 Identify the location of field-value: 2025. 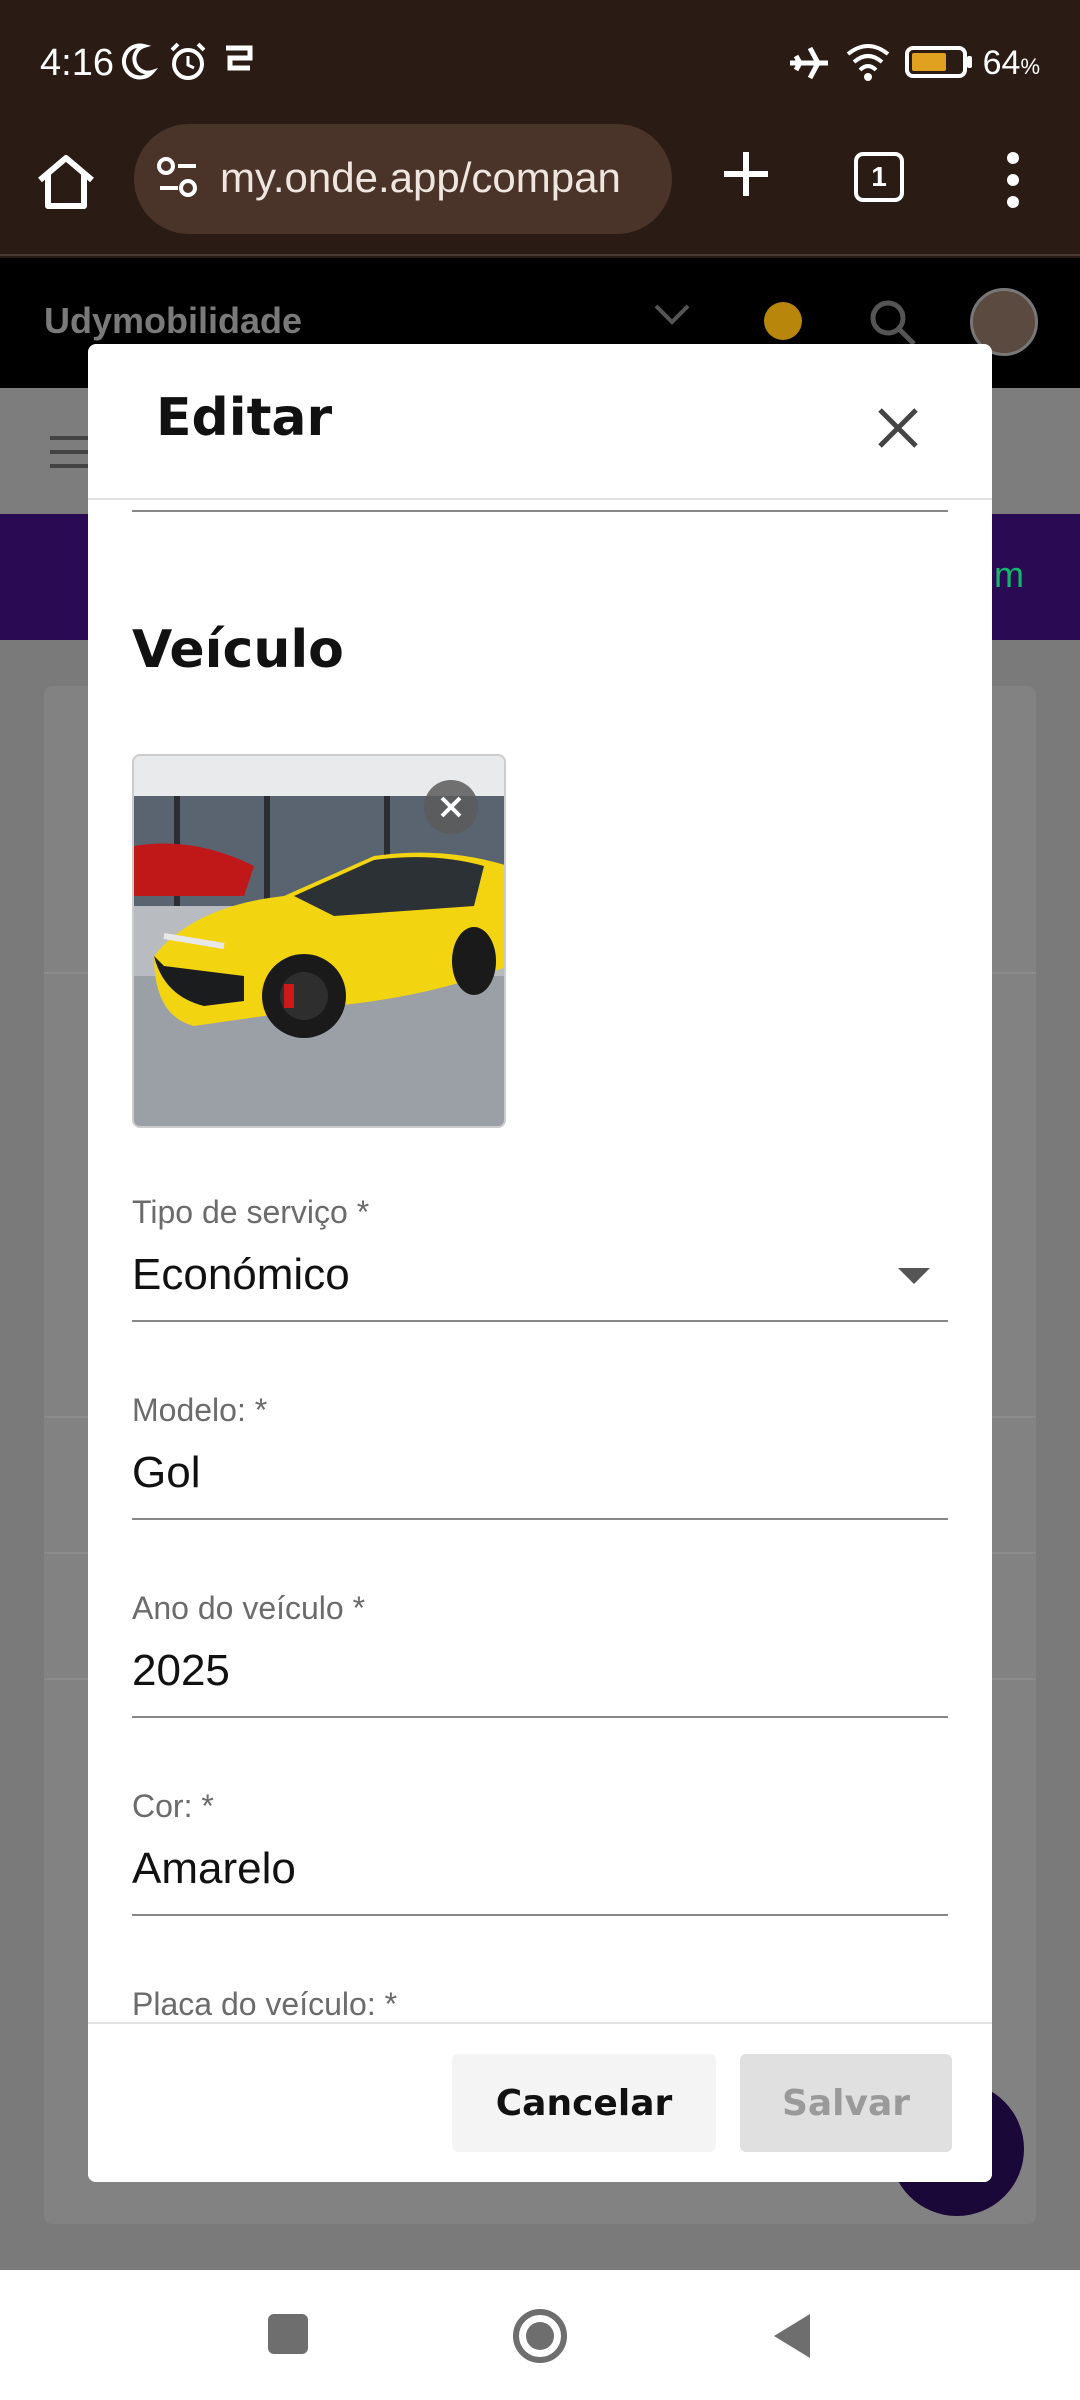
(181, 1670).